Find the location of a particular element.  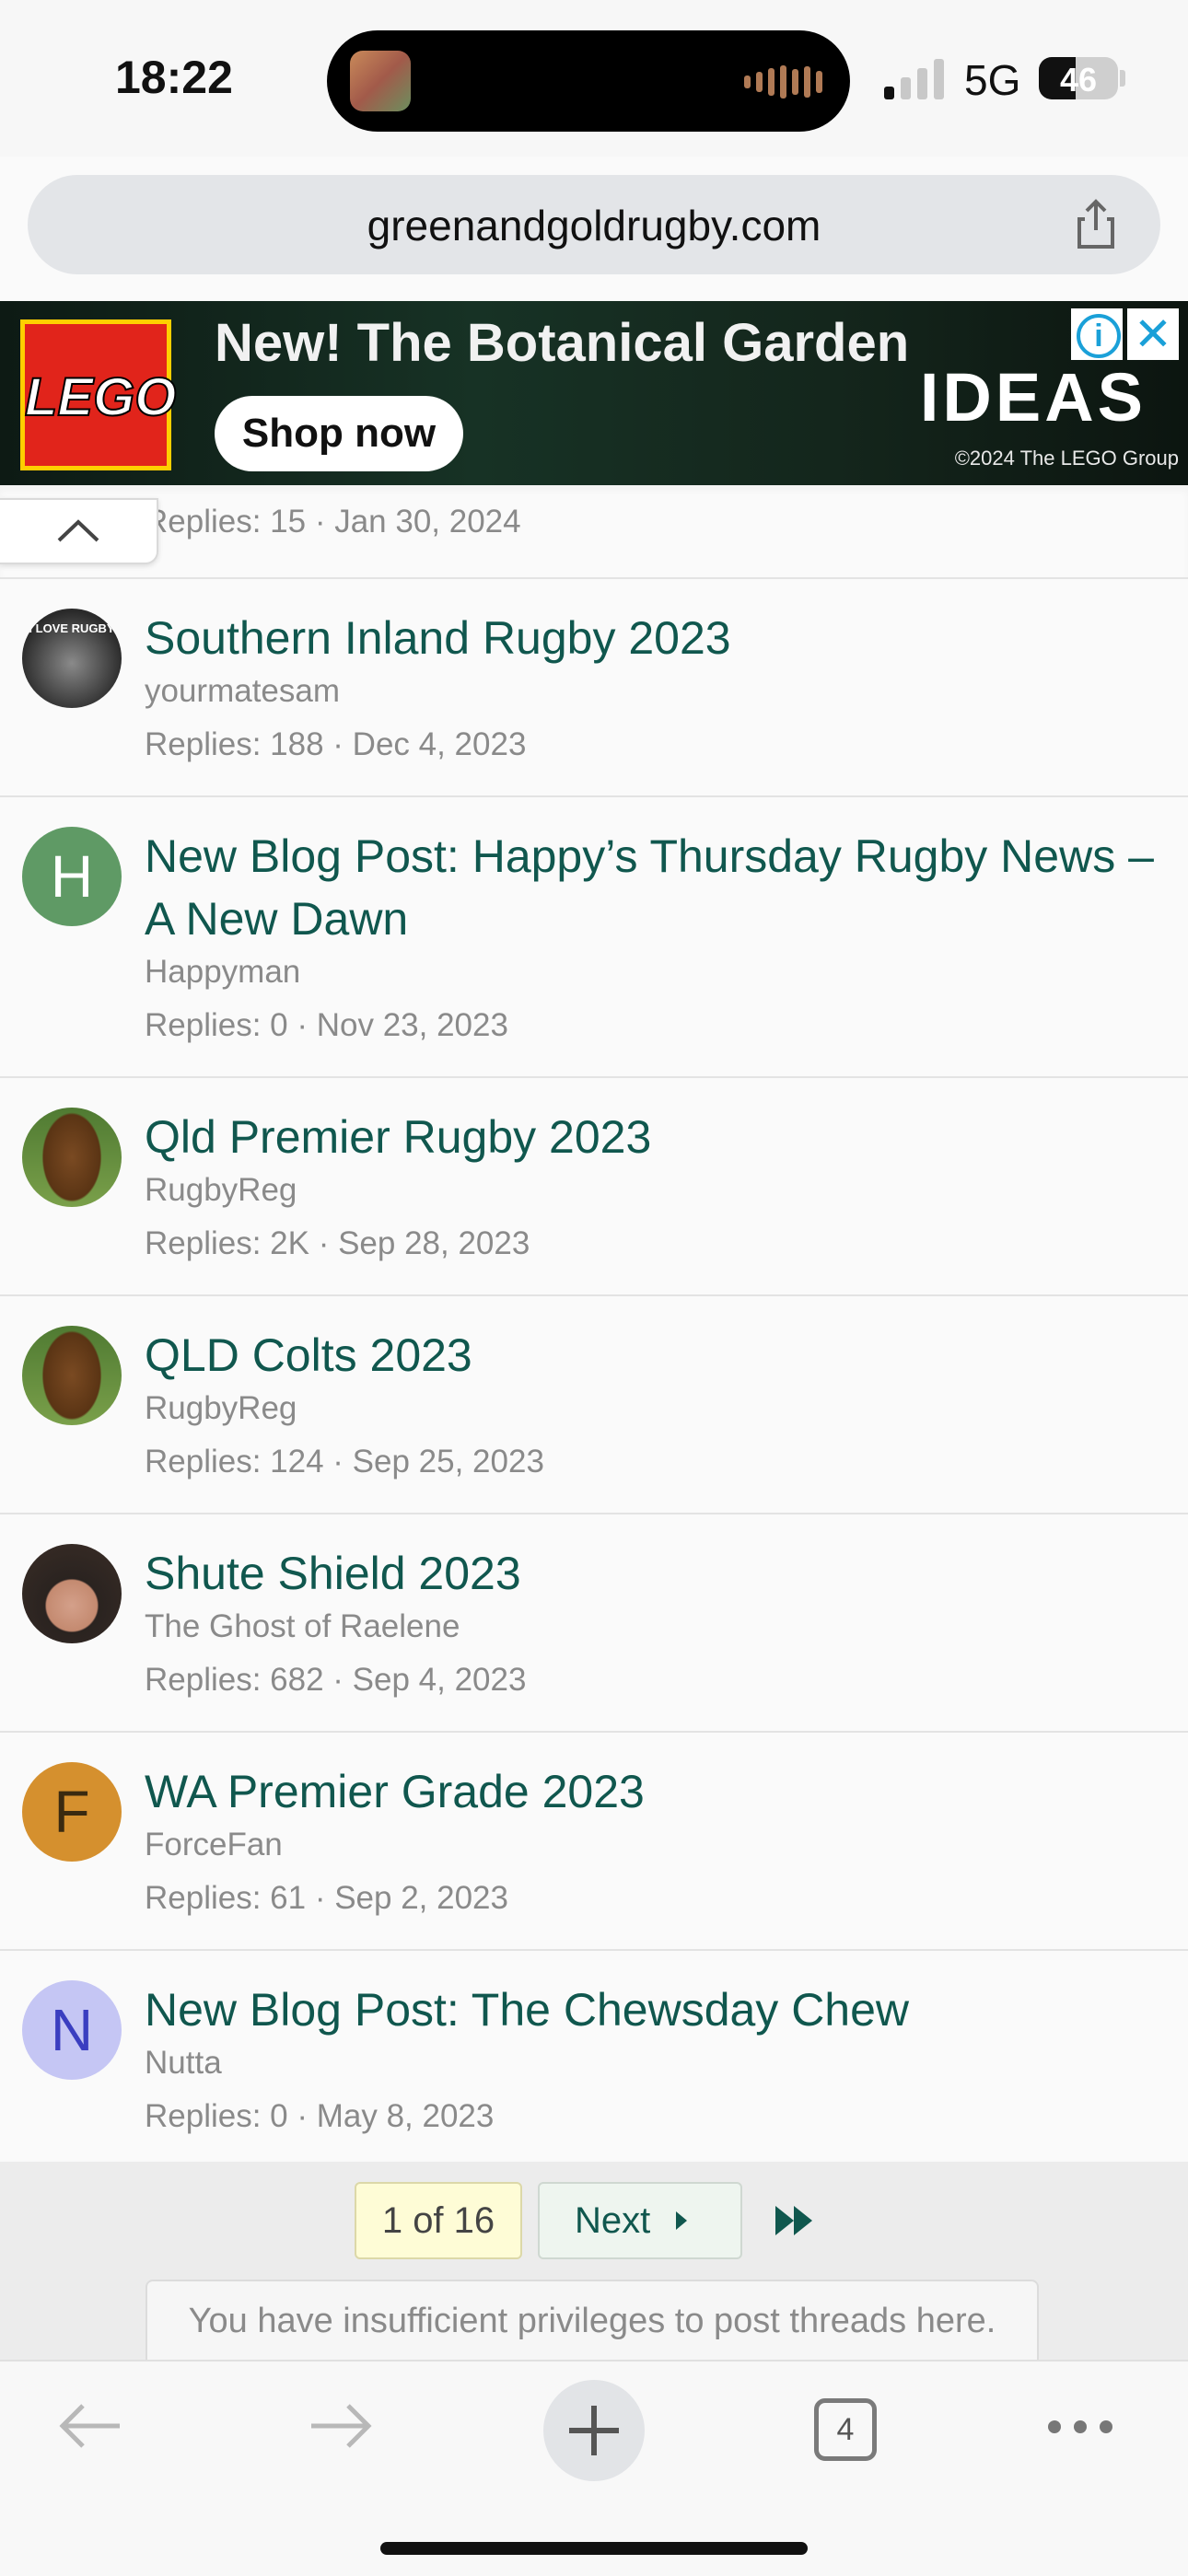

battery-percent: 46 is located at coordinates (1078, 80).